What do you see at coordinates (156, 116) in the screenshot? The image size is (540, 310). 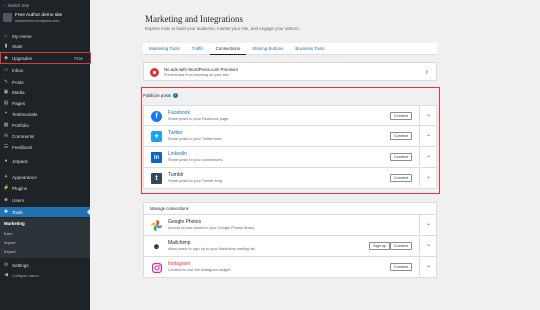 I see `facebook-icon: f` at bounding box center [156, 116].